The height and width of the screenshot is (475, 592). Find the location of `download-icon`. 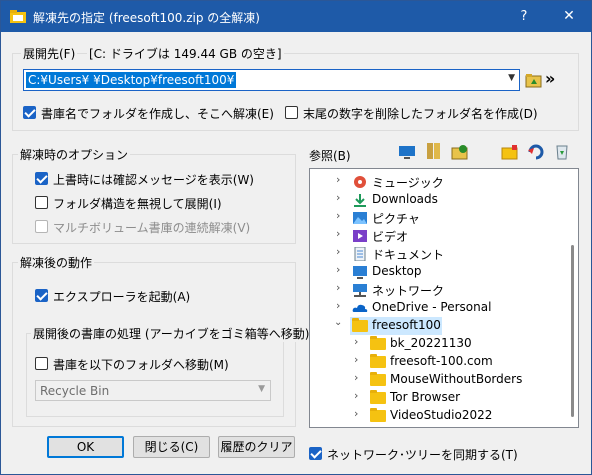

download-icon is located at coordinates (360, 200).